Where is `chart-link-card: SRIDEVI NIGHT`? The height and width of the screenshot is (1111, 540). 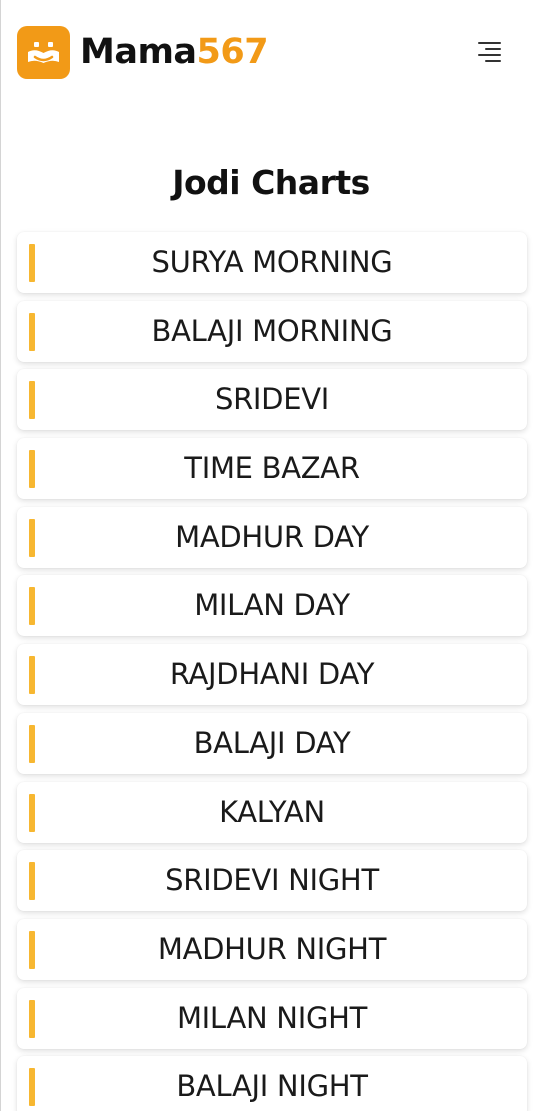
chart-link-card: SRIDEVI NIGHT is located at coordinates (272, 881).